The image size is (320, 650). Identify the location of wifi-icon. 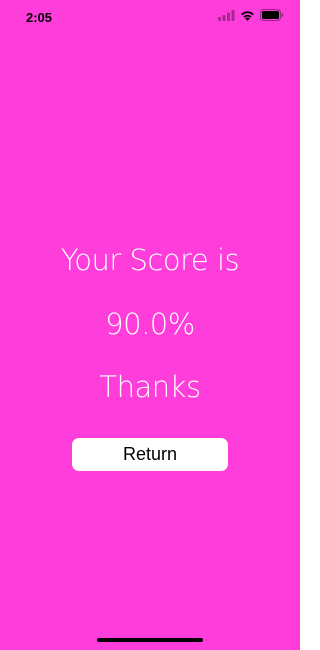
(247, 17).